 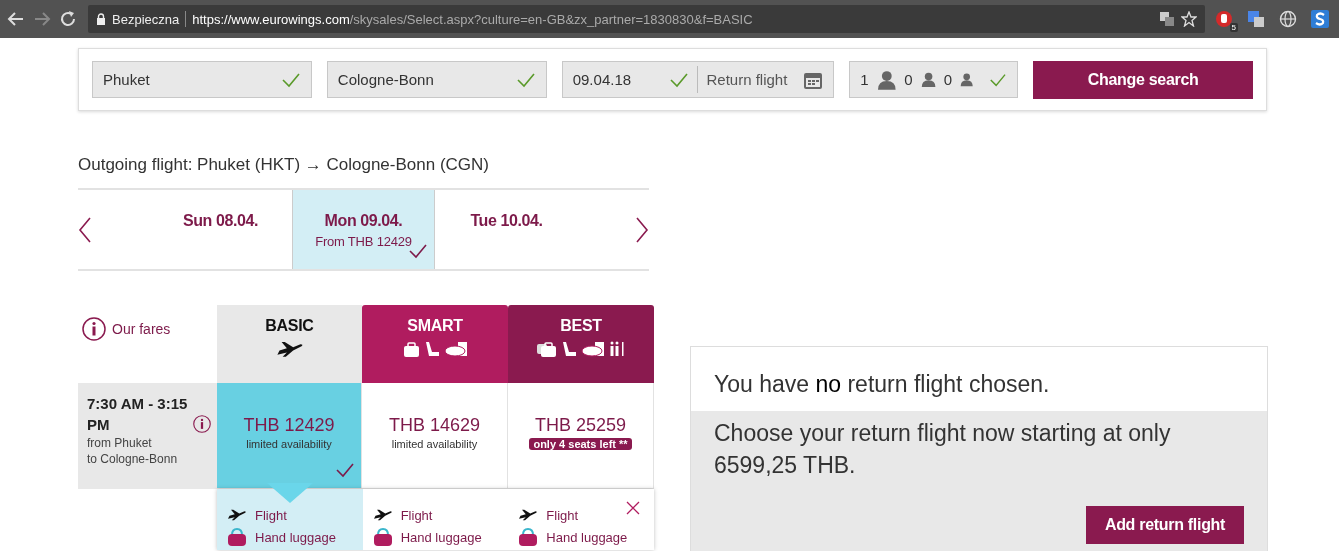 I want to click on people-icon, so click(x=617, y=349).